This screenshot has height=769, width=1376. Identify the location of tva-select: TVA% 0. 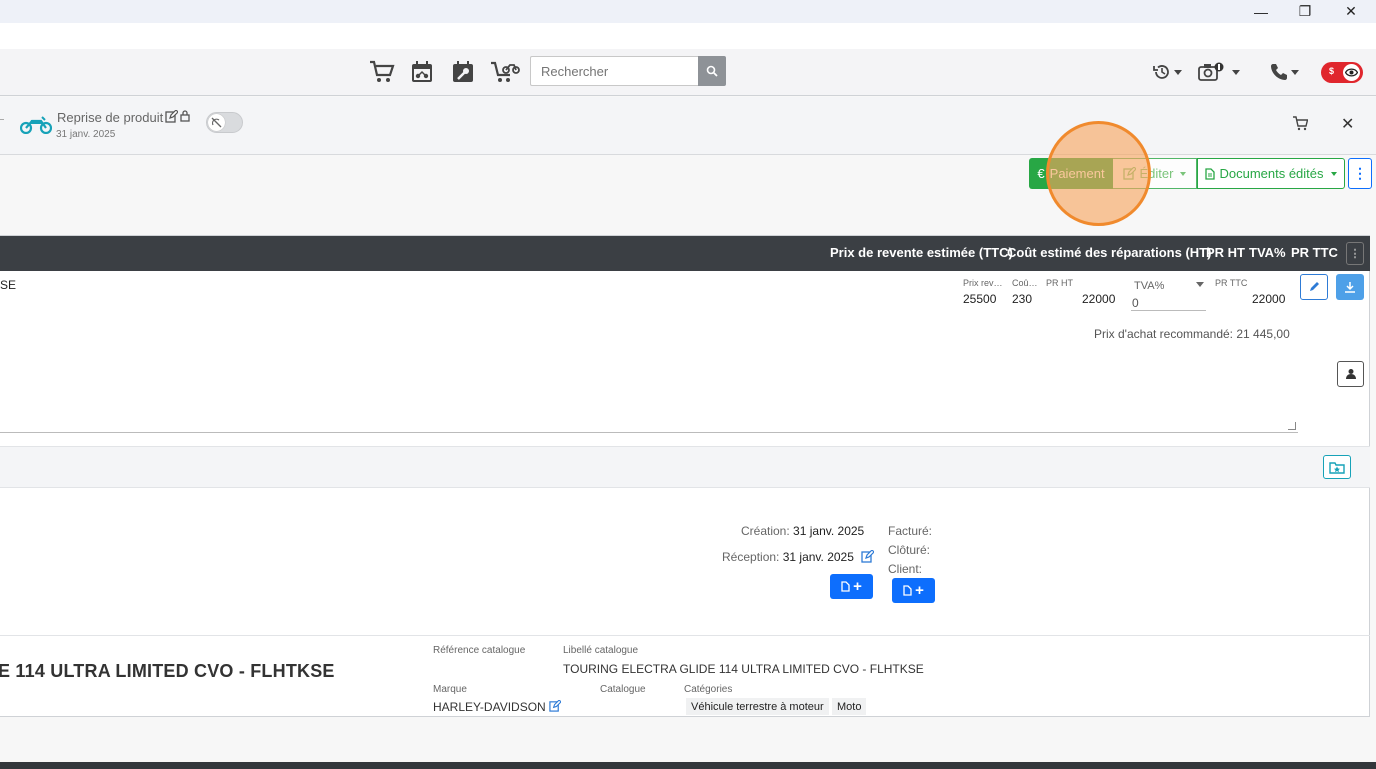
(1168, 294).